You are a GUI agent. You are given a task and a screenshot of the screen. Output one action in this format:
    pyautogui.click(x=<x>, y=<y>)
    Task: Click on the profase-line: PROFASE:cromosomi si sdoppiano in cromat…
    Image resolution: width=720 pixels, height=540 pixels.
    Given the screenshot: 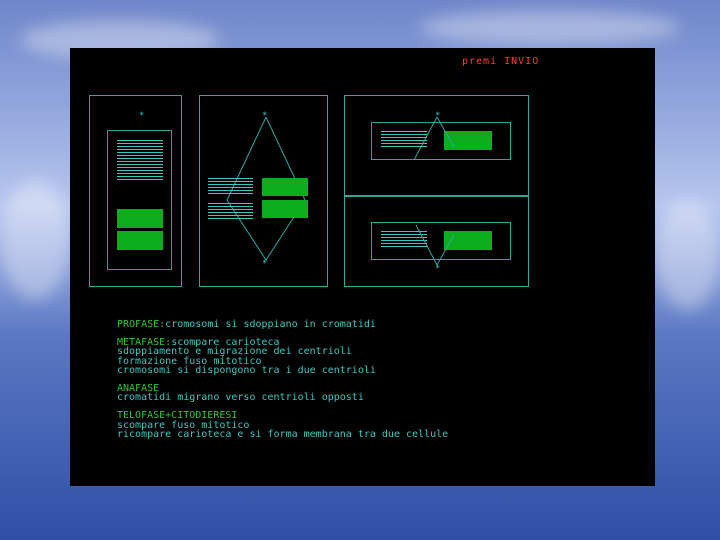 What is the action you would take?
    pyautogui.click(x=377, y=324)
    